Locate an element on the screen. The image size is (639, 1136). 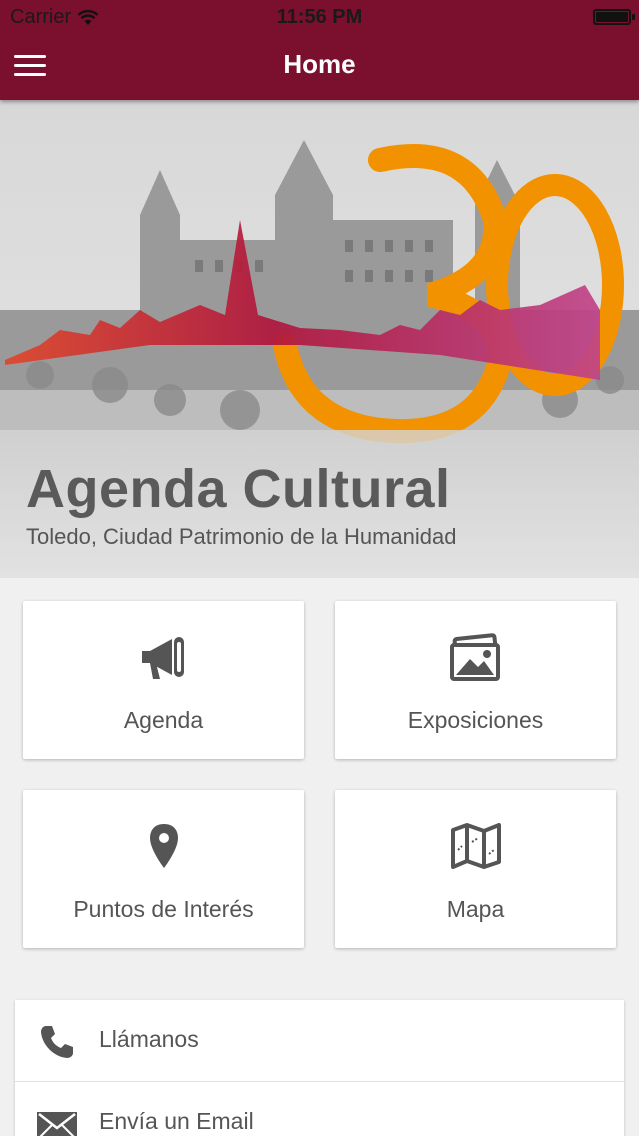
status-time: 11:56 PM is located at coordinates (319, 17).